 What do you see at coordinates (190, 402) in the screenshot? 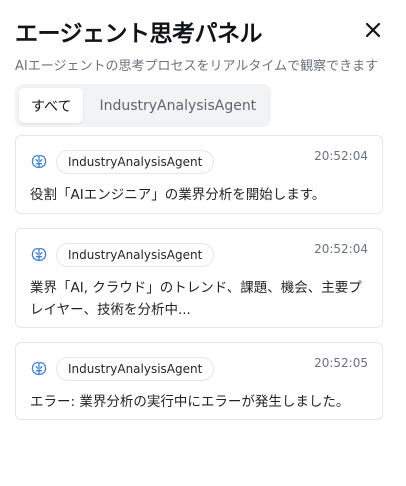
I see `thought-message: エラー: 業界分析の実行中にエラーが発生しました。` at bounding box center [190, 402].